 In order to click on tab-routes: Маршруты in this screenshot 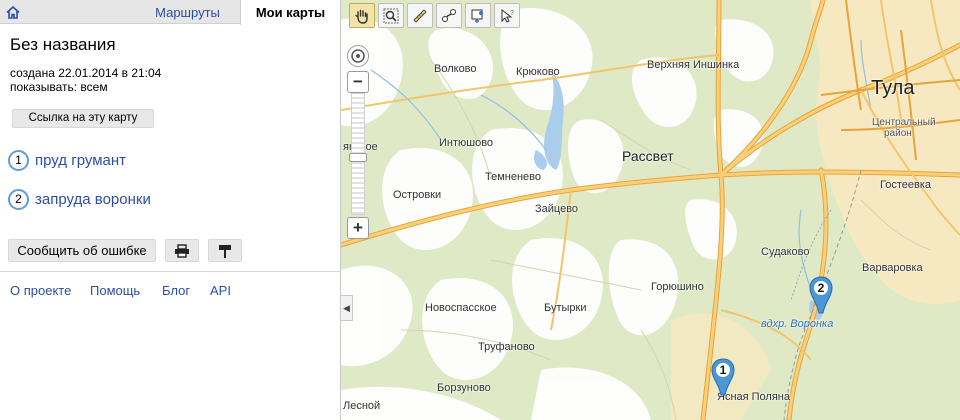, I will do `click(187, 12)`.